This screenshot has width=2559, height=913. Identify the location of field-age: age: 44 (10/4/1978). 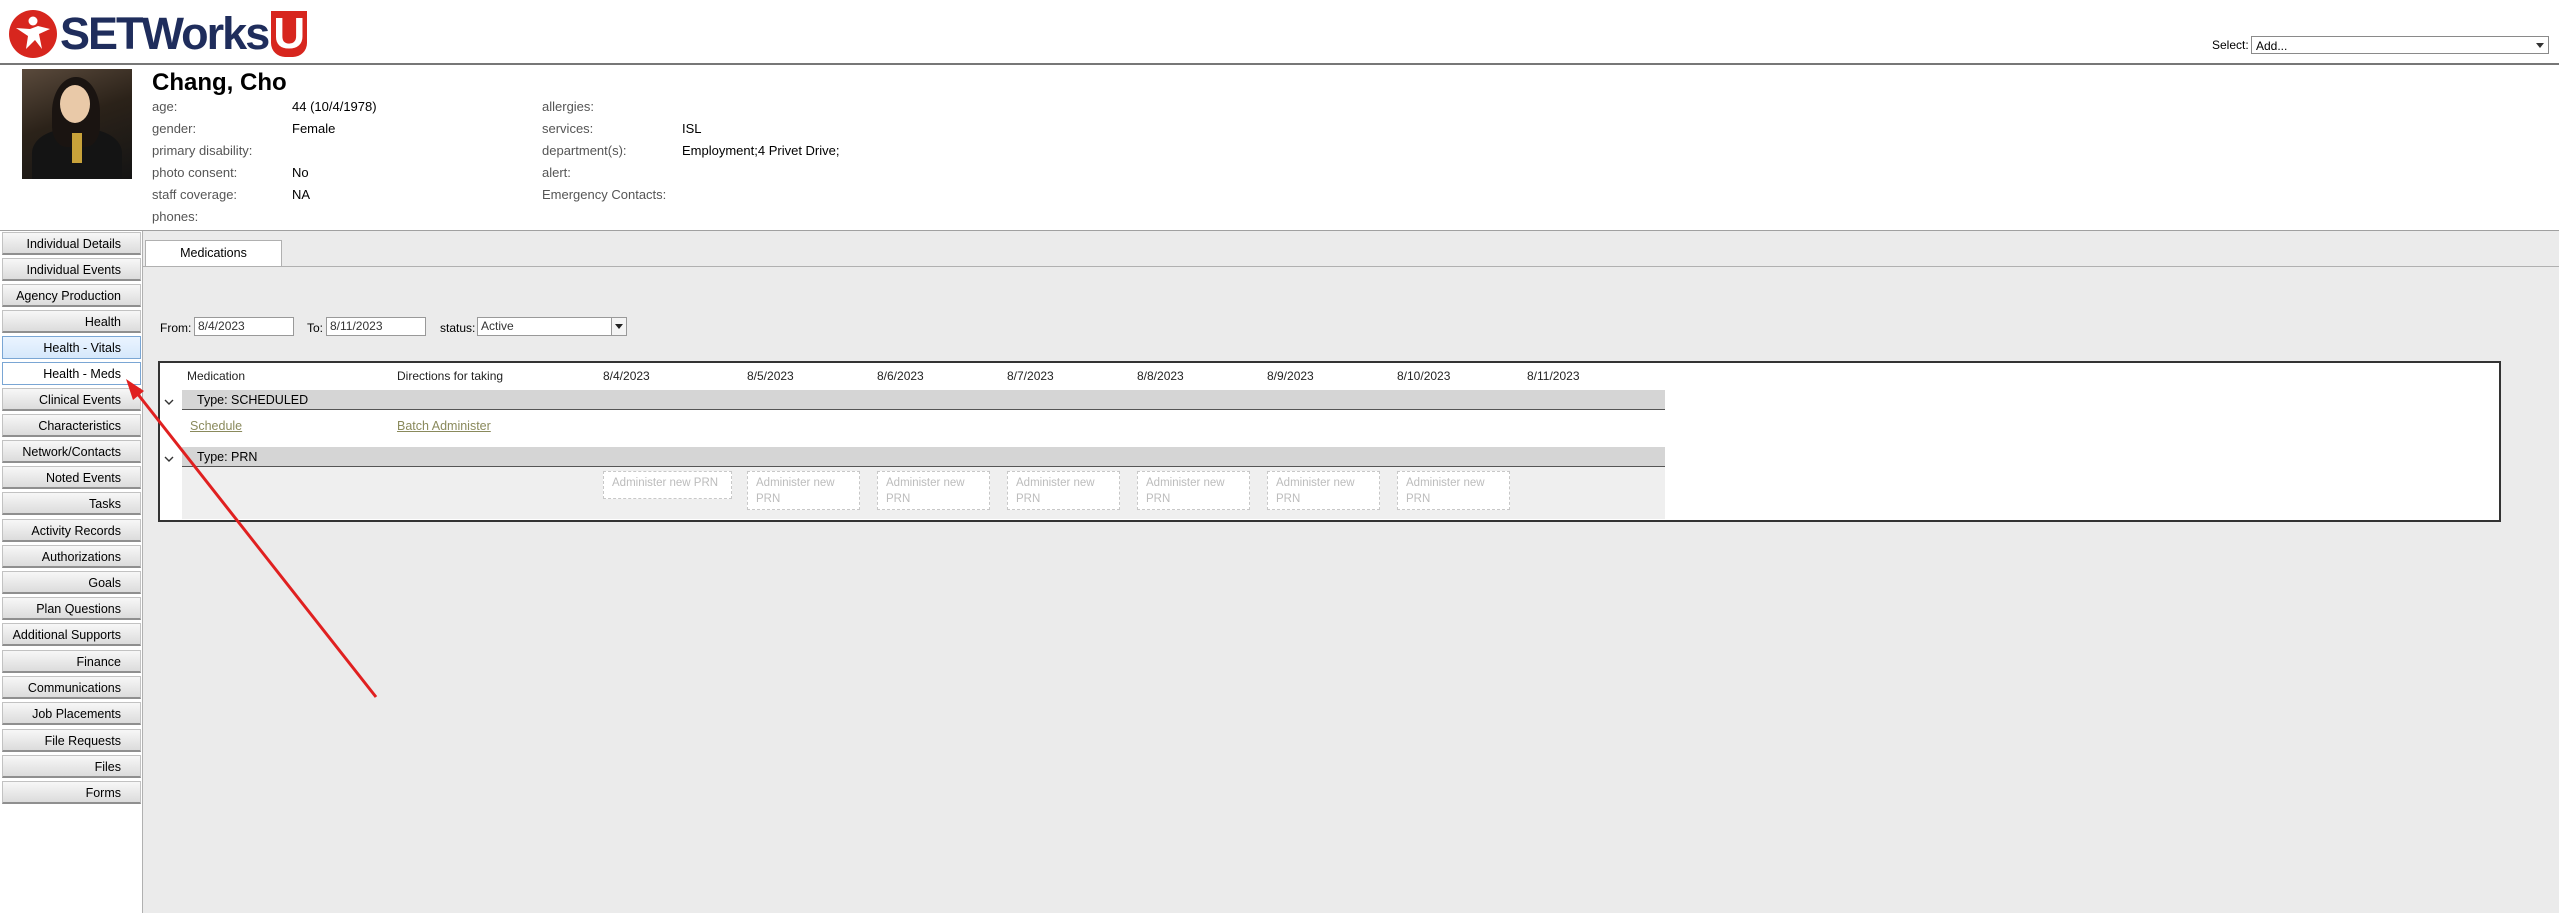
(264, 106).